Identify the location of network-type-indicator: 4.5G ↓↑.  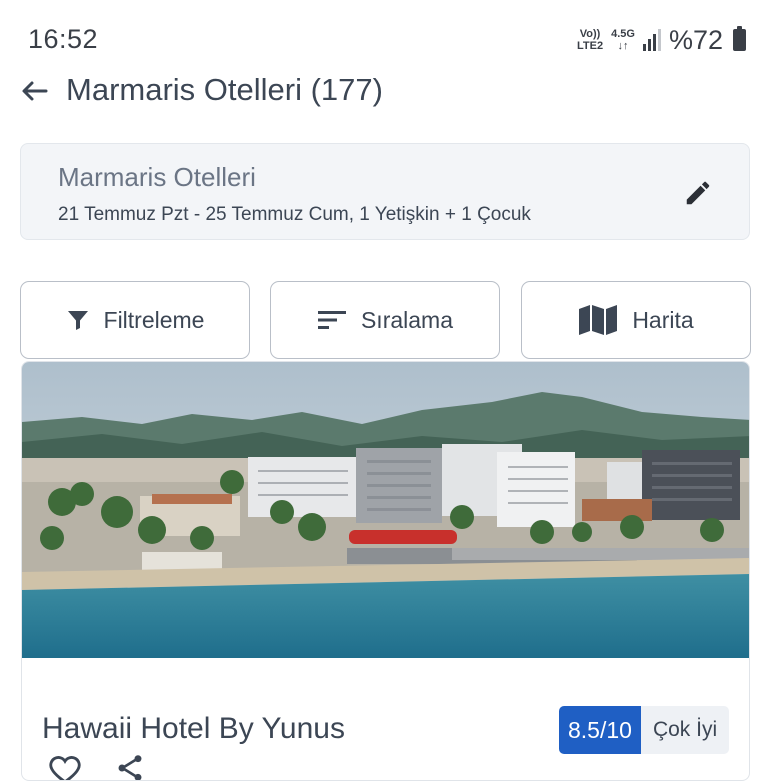
(623, 40).